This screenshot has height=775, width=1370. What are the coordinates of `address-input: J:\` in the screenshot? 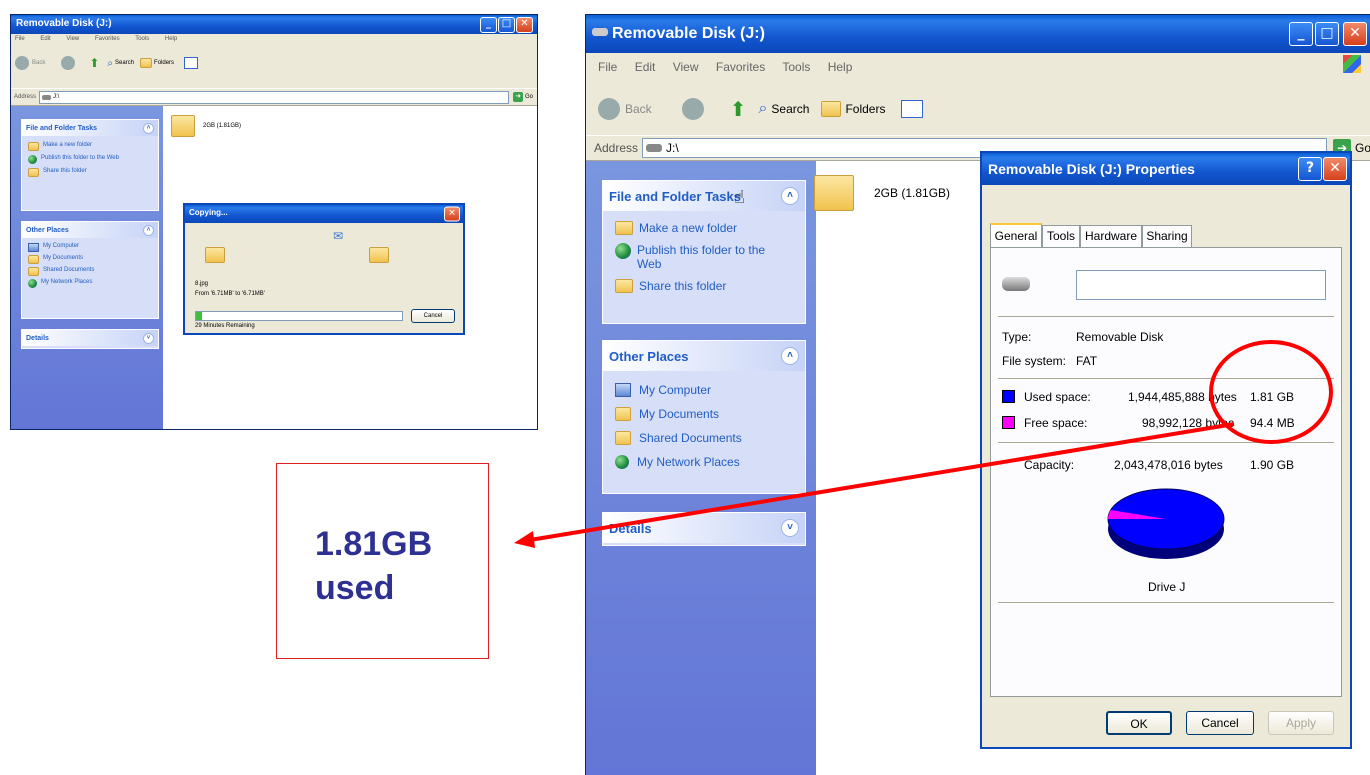 It's located at (274, 97).